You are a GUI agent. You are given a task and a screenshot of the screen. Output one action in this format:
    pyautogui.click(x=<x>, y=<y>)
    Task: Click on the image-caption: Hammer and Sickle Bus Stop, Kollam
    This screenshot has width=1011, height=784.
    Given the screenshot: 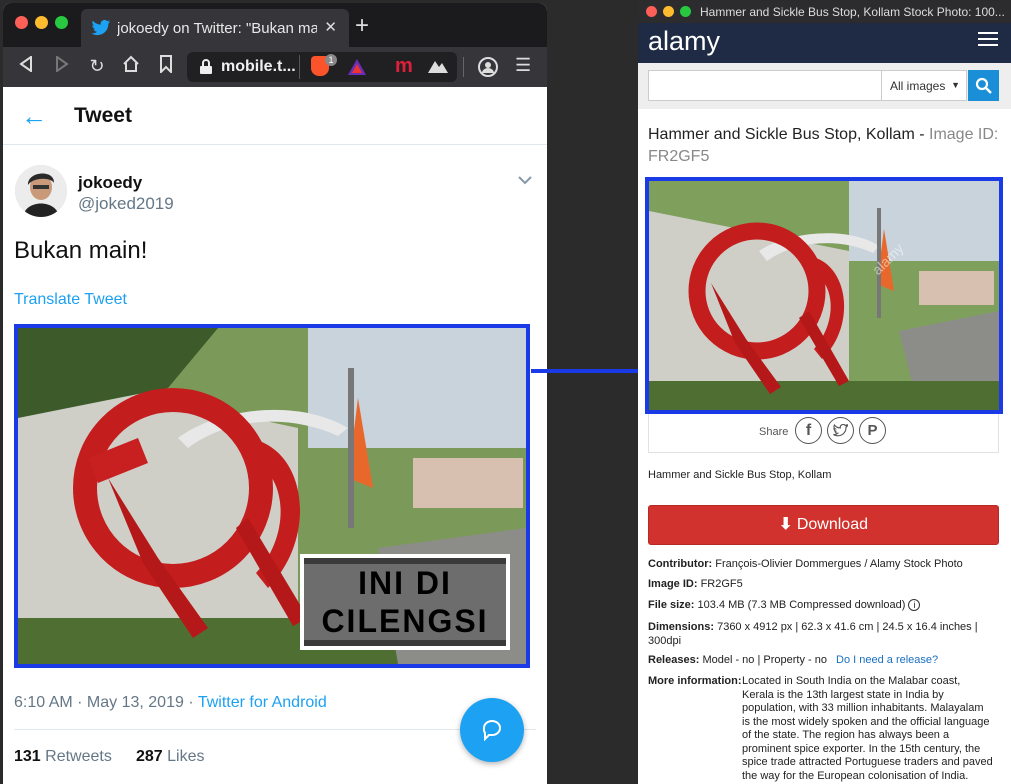 What is the action you would take?
    pyautogui.click(x=740, y=475)
    